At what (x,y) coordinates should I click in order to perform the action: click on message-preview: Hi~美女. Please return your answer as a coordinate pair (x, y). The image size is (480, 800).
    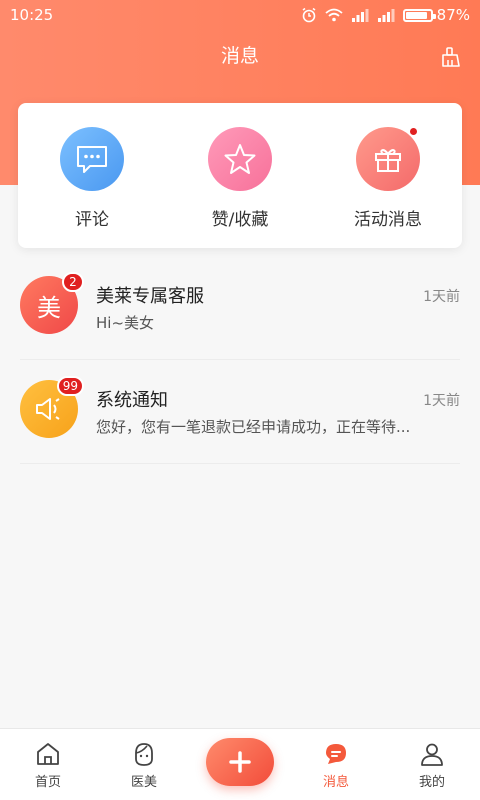
    Looking at the image, I should click on (125, 323).